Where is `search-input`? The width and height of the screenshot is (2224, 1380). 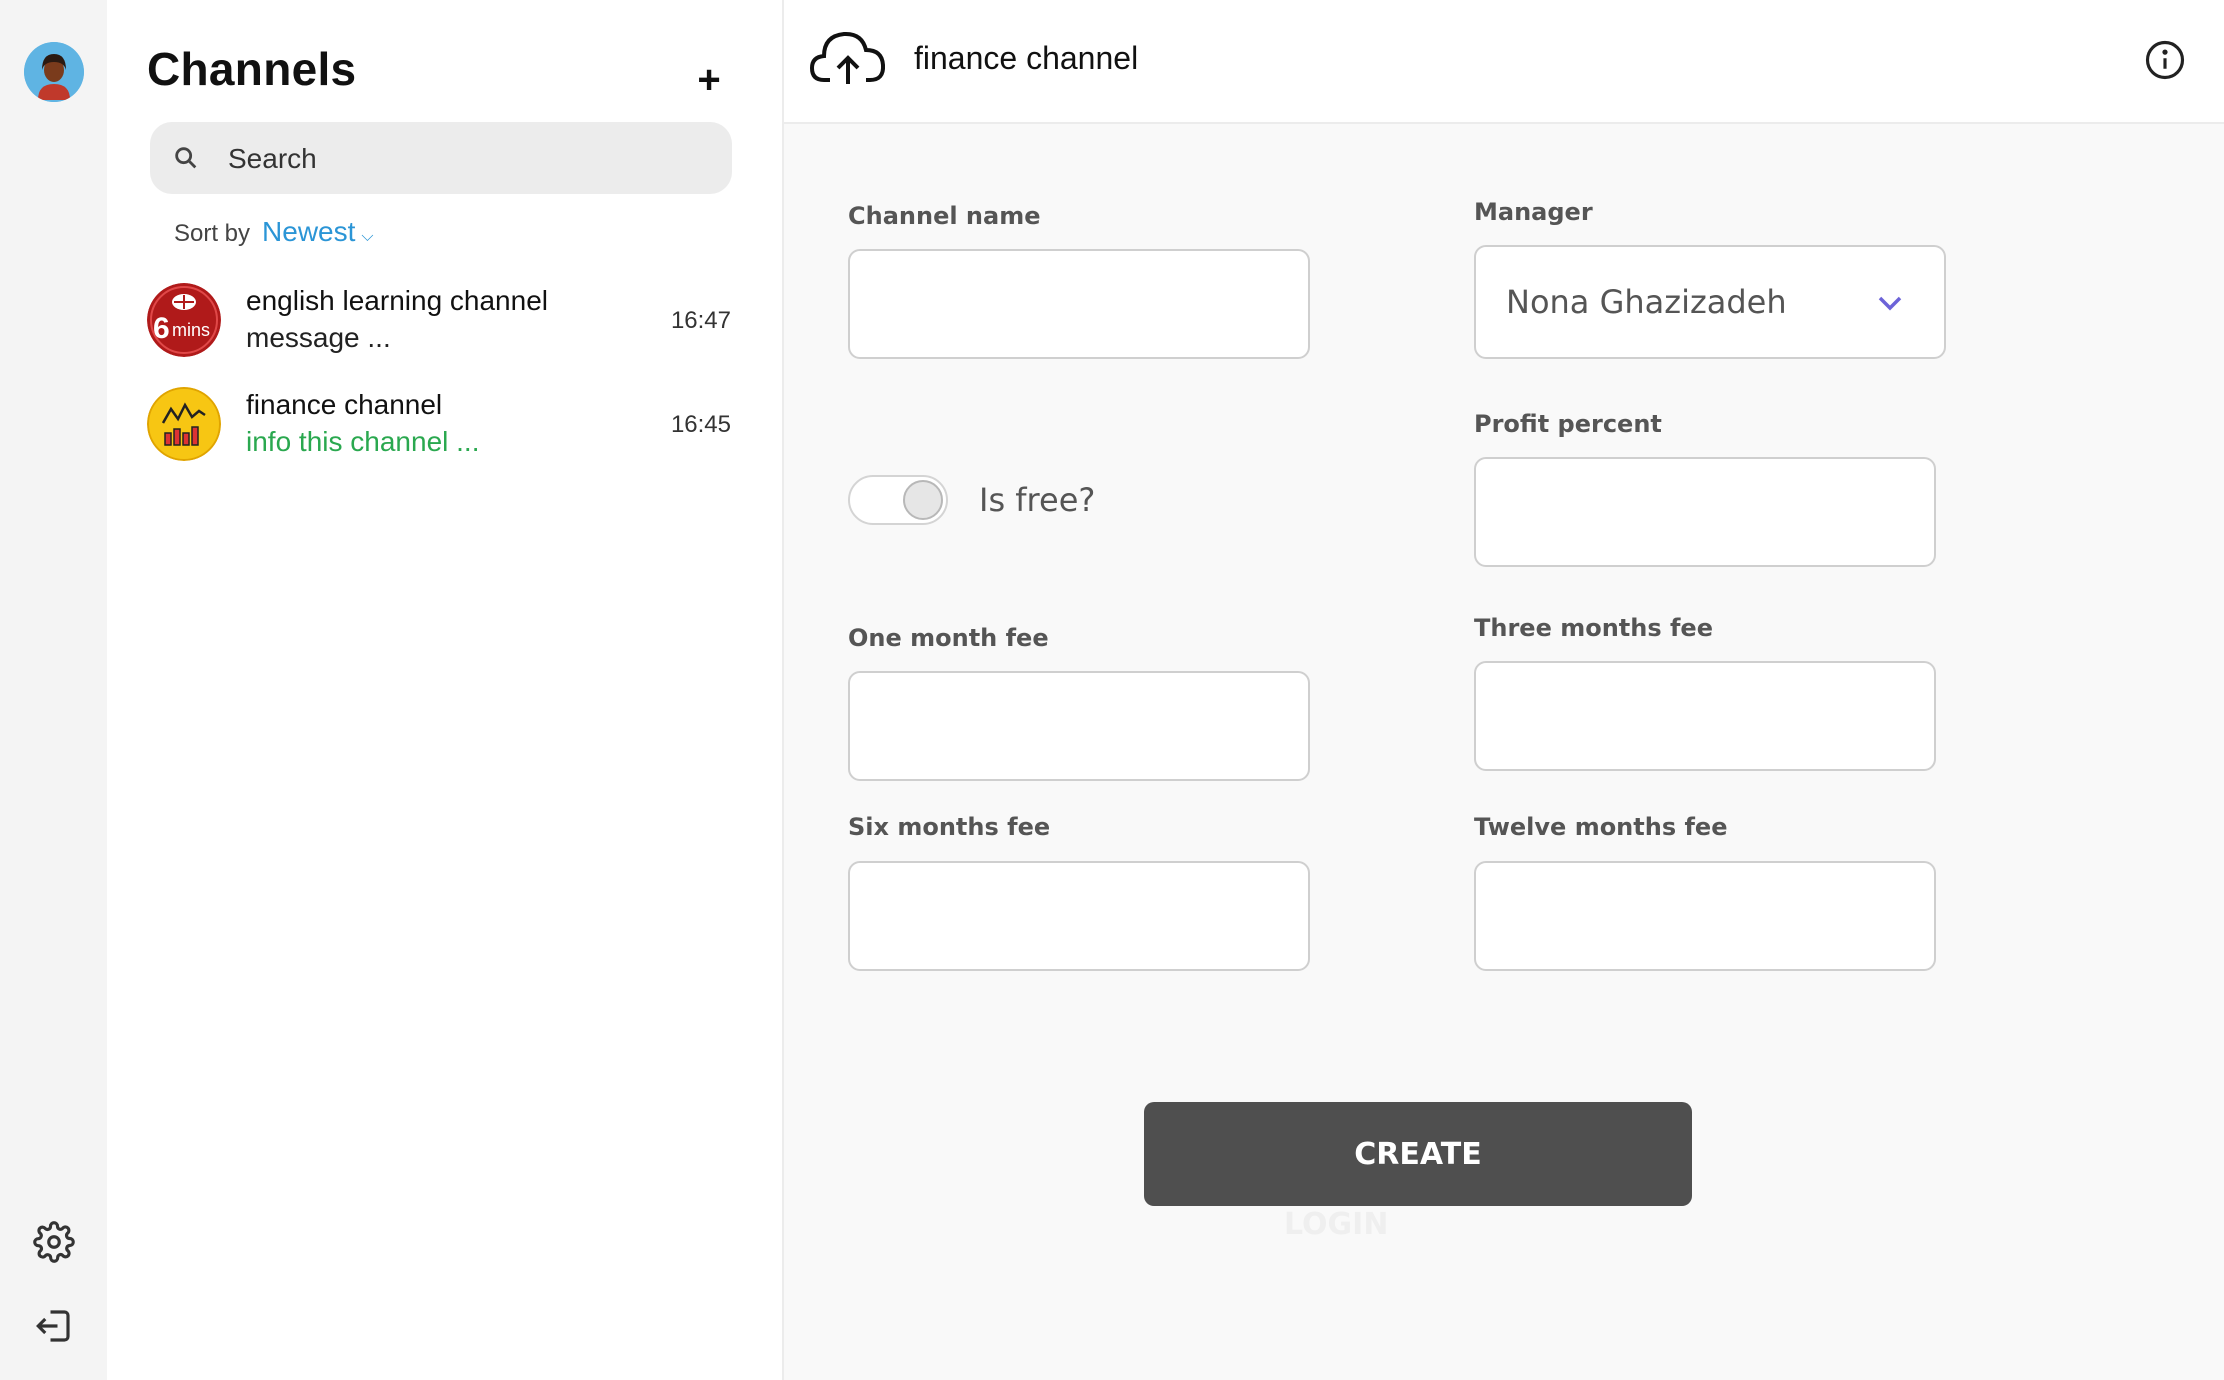
search-input is located at coordinates (468, 159).